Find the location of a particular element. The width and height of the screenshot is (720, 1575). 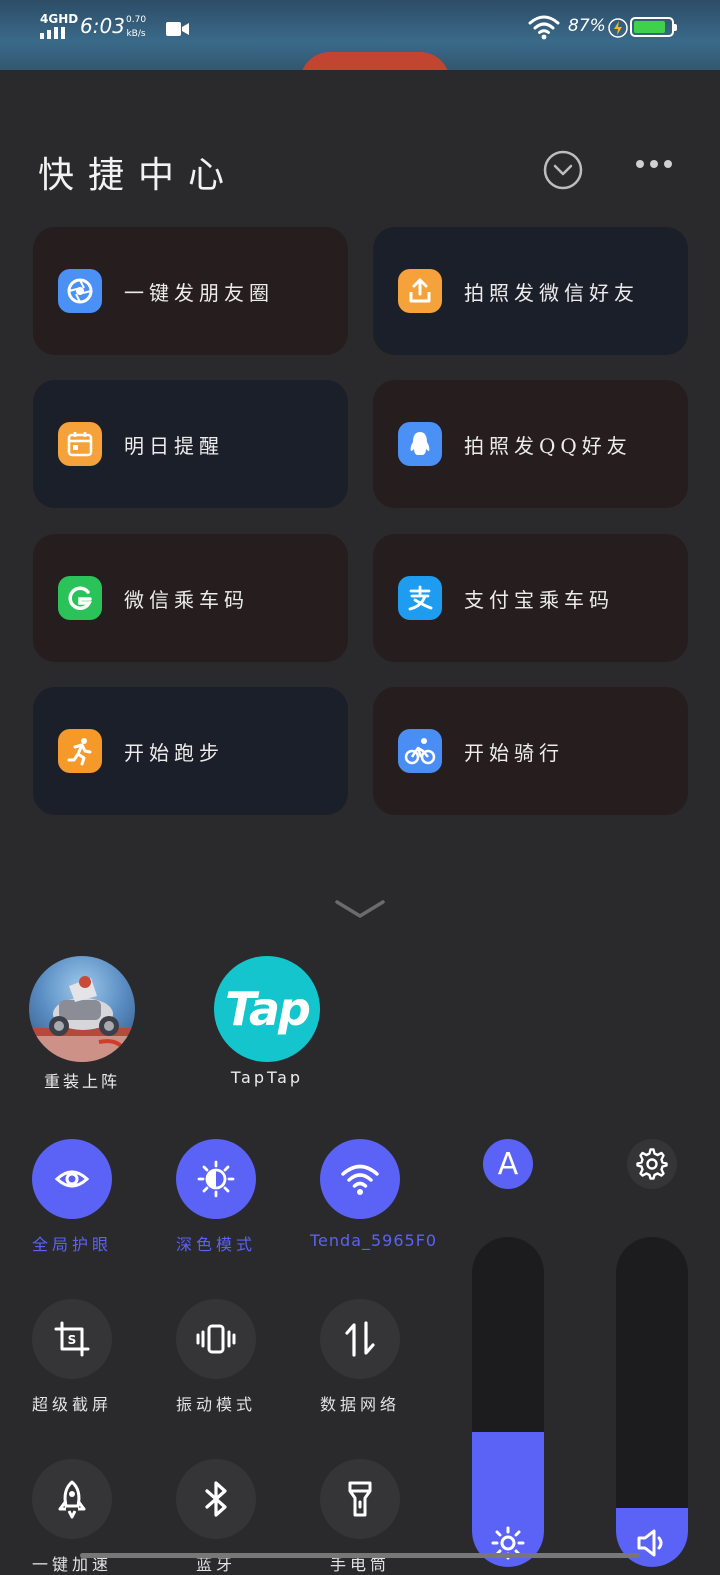

shortcut-start-cycling: 开始骑行 is located at coordinates (530, 751).